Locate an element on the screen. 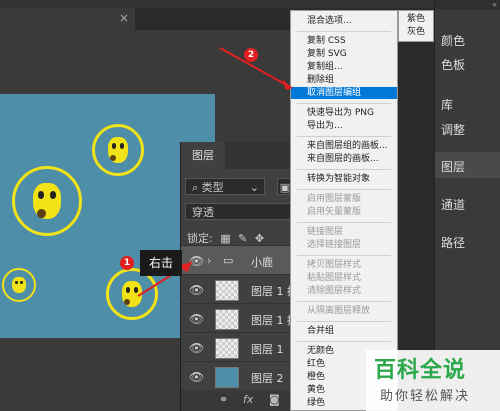  step-badge-2: 2 is located at coordinates (251, 55).